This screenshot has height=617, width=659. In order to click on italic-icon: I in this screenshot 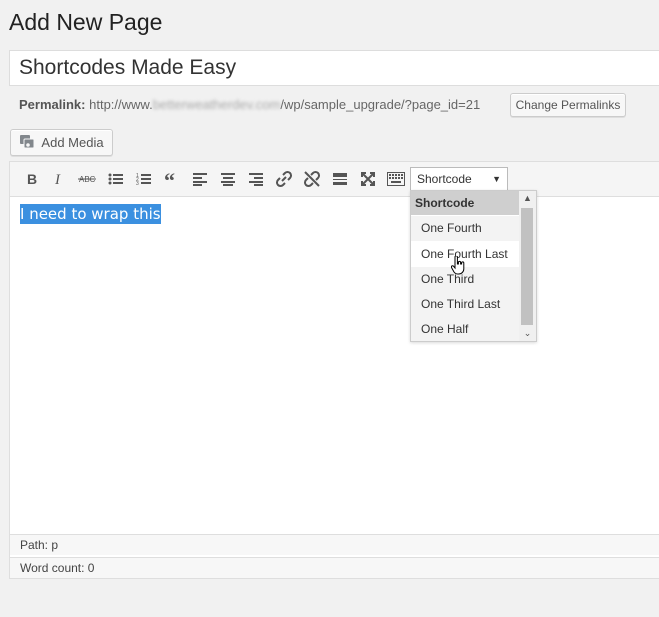, I will do `click(59, 179)`.